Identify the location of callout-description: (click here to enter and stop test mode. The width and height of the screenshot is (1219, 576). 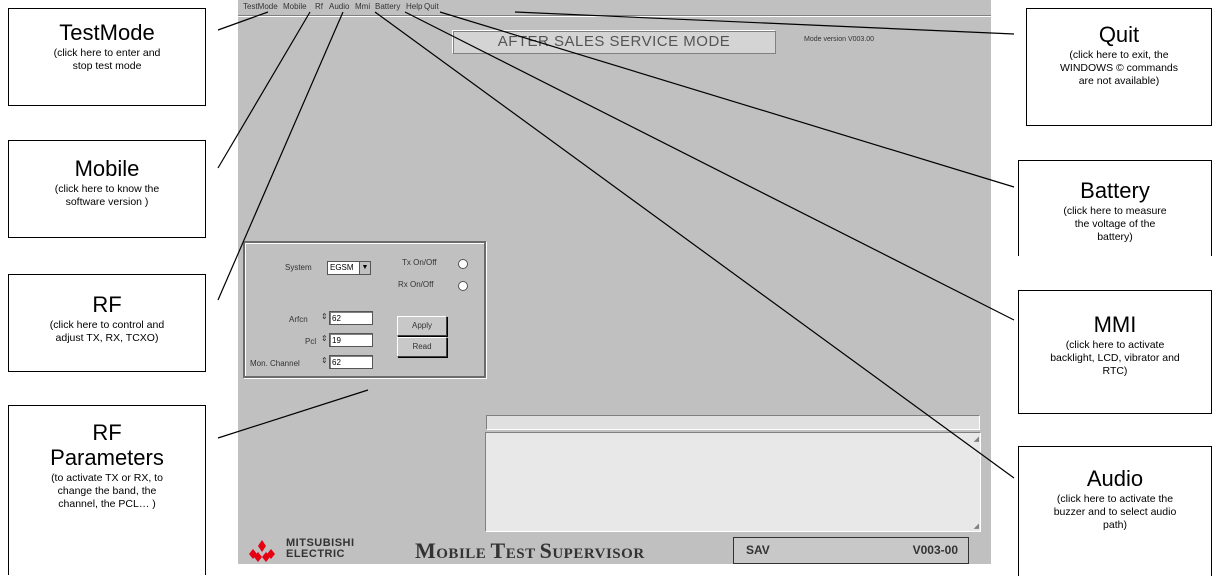
(107, 59).